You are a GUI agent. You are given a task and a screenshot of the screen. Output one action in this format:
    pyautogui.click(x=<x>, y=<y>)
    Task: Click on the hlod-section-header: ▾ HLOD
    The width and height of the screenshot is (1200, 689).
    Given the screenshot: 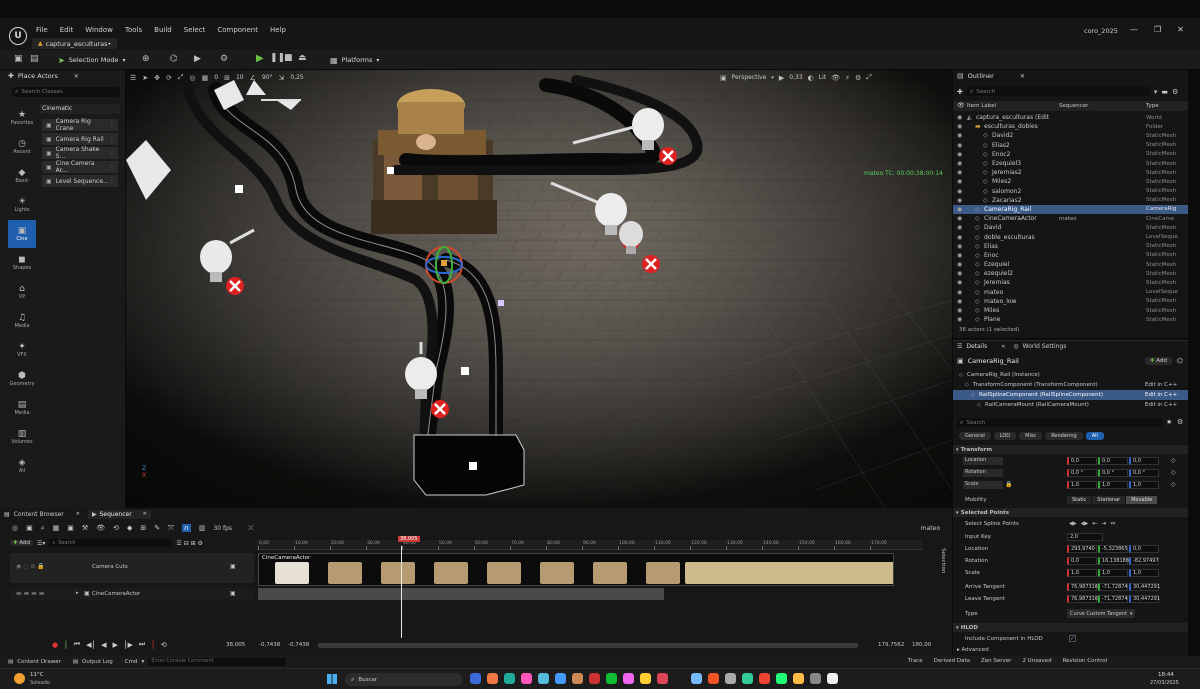 What is the action you would take?
    pyautogui.click(x=1070, y=627)
    